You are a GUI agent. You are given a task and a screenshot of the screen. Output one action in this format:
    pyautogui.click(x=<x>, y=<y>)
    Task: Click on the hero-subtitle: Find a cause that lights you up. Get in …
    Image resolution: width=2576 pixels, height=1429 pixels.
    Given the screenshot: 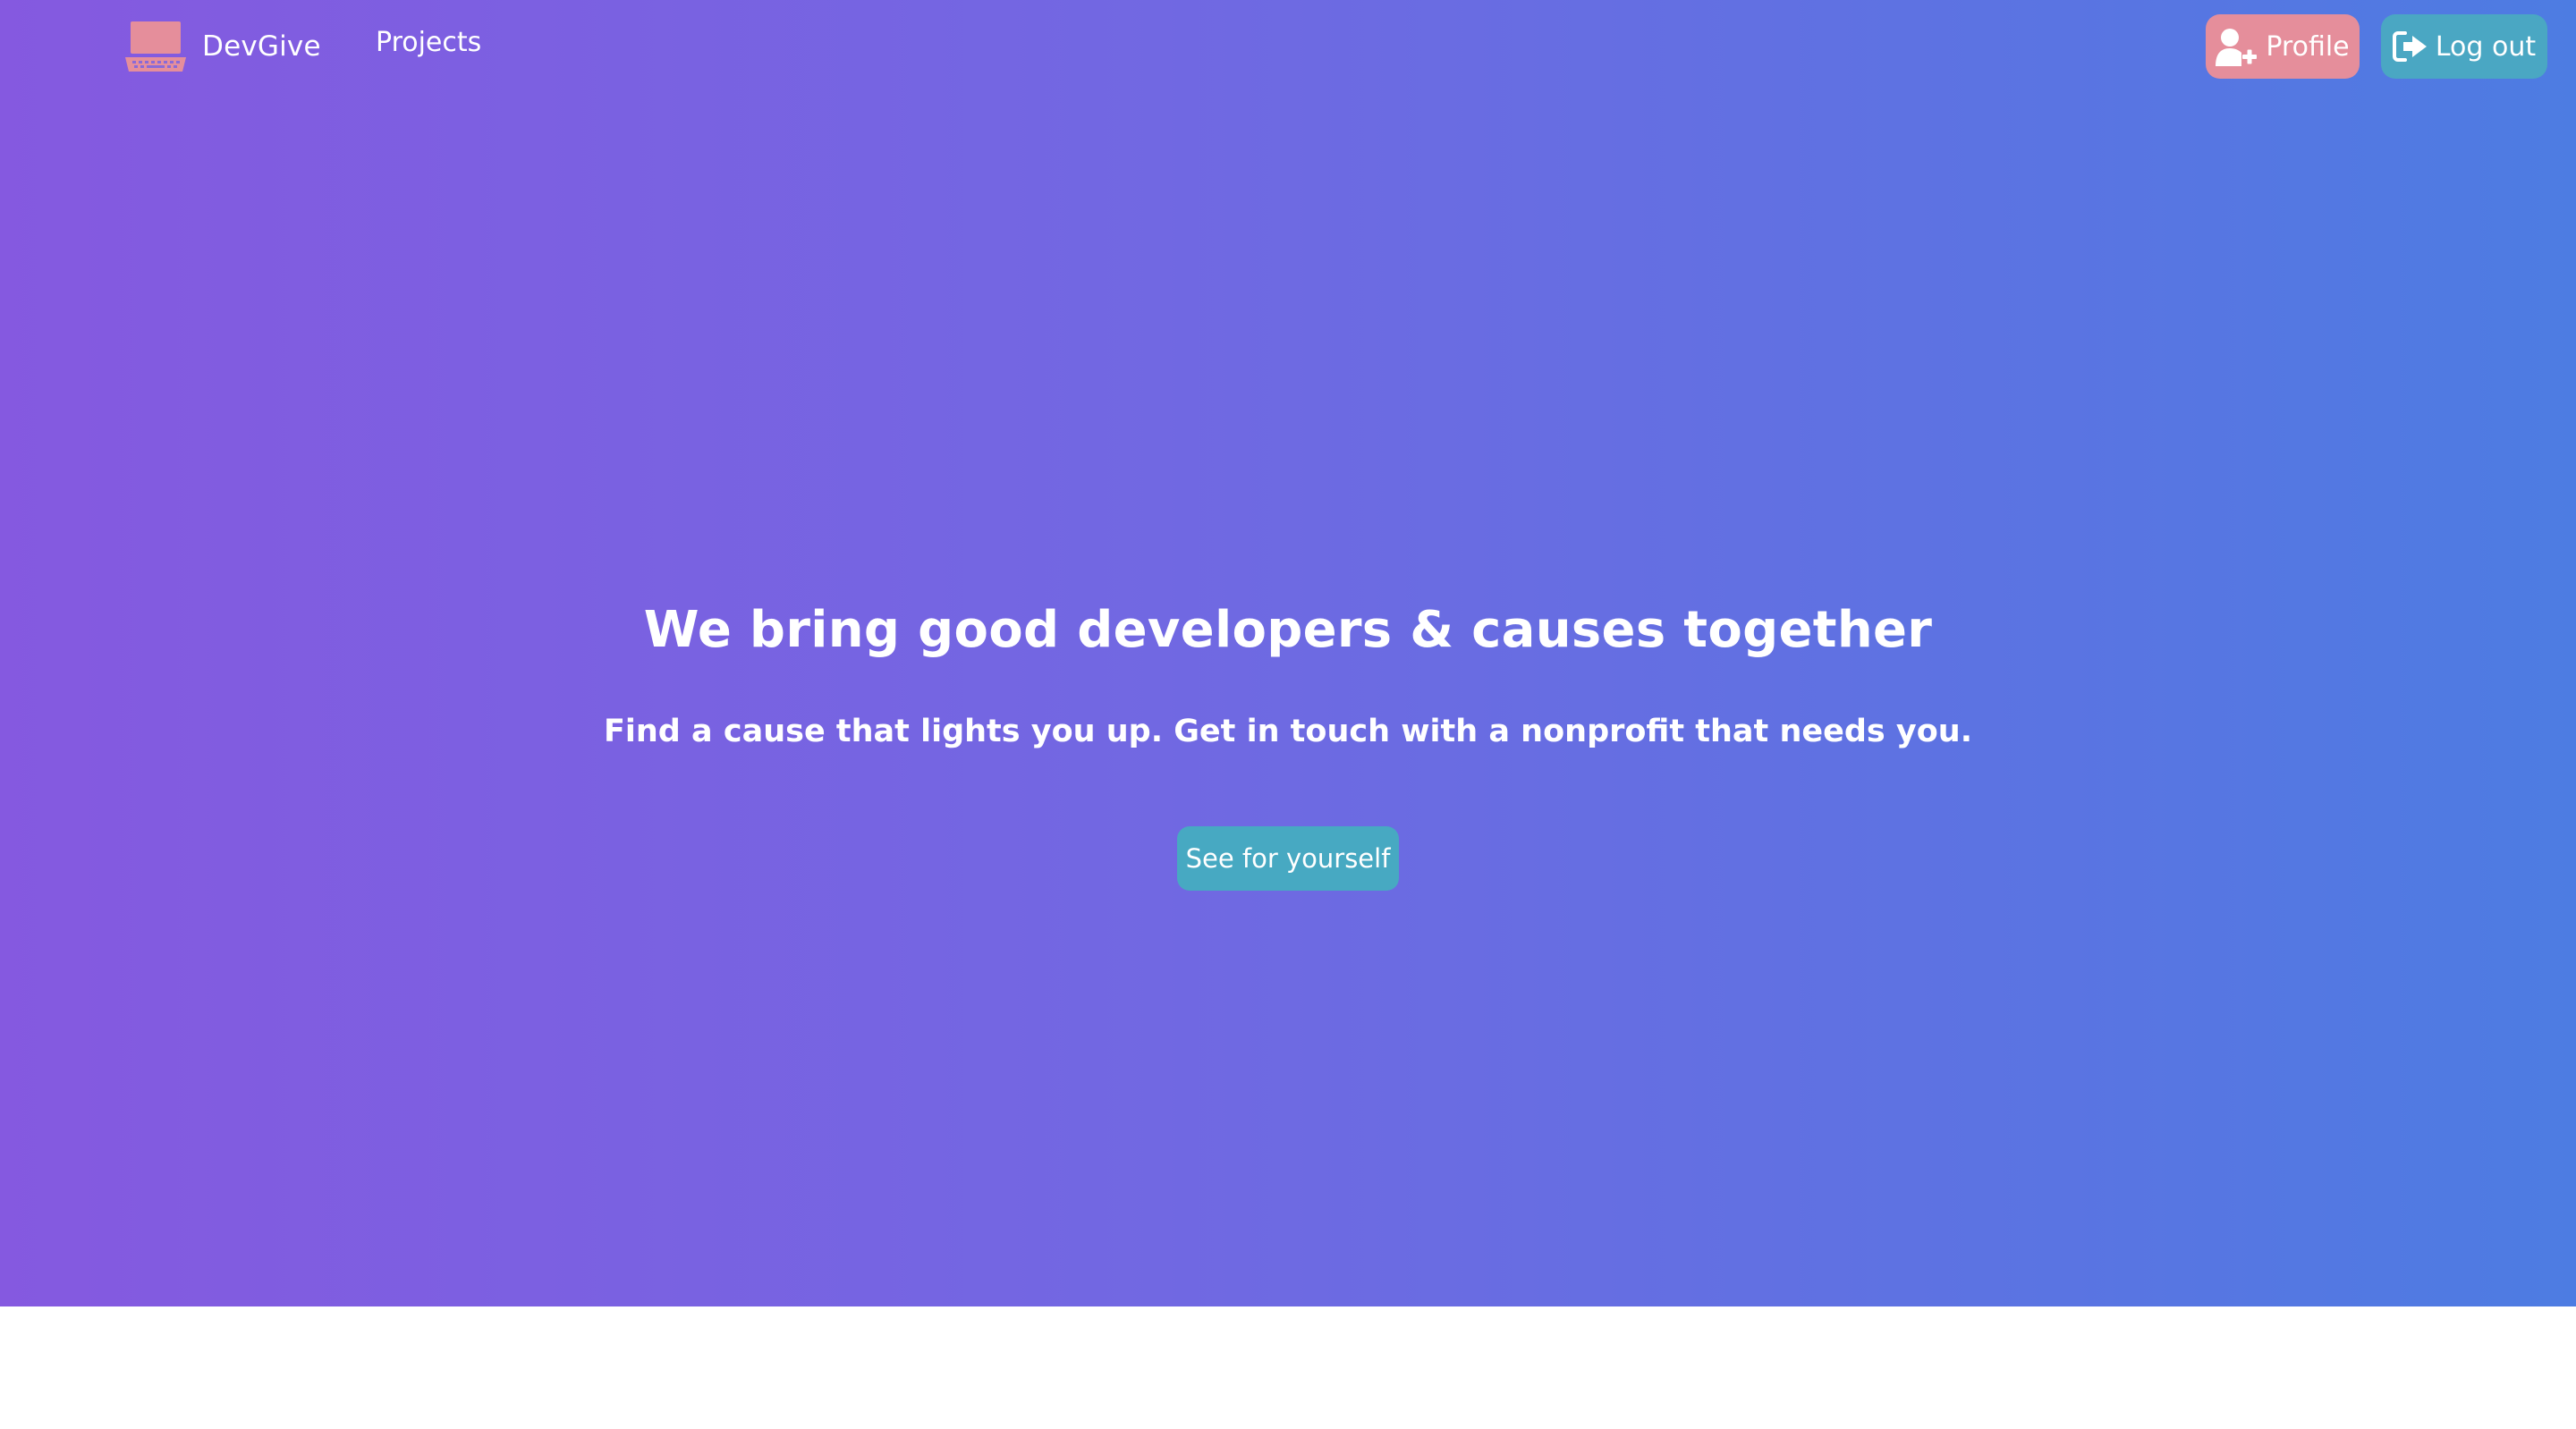 What is the action you would take?
    pyautogui.click(x=1288, y=731)
    